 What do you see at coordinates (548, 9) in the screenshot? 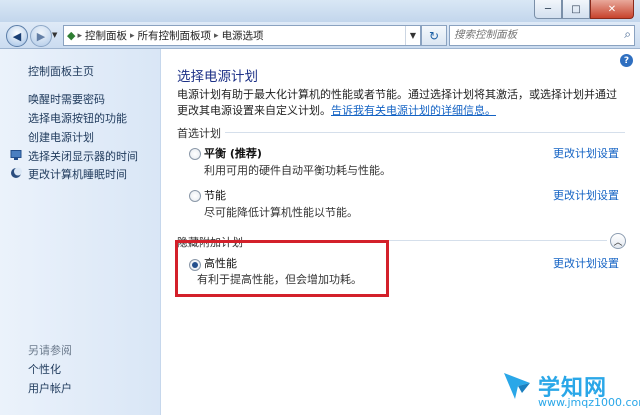
I see `minimize-button: ─` at bounding box center [548, 9].